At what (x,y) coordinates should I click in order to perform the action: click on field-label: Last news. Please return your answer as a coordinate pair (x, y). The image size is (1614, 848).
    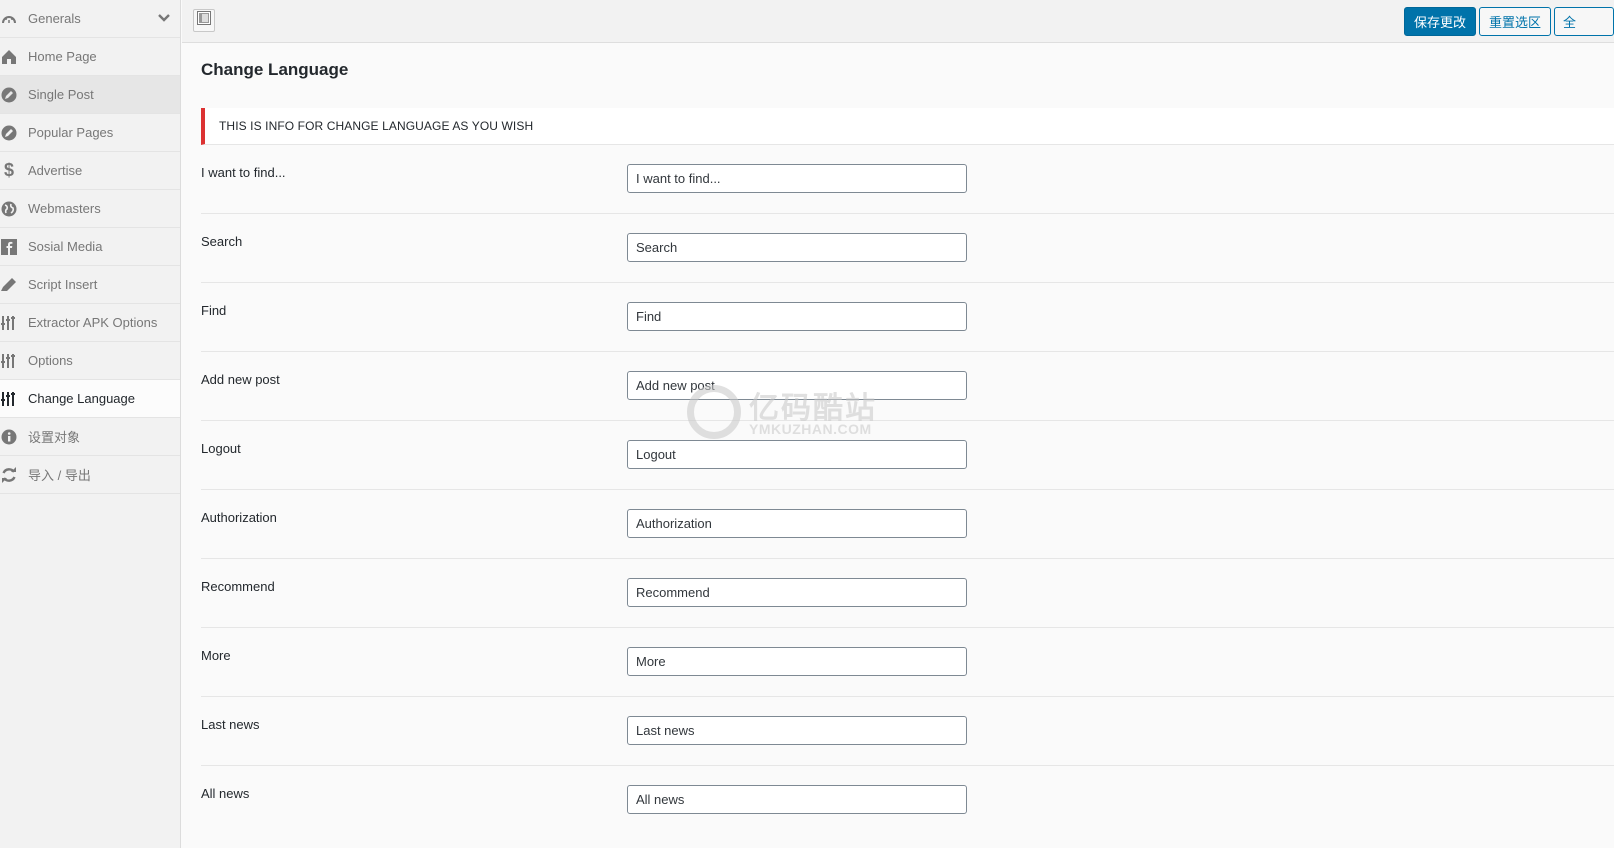
    Looking at the image, I should click on (230, 724).